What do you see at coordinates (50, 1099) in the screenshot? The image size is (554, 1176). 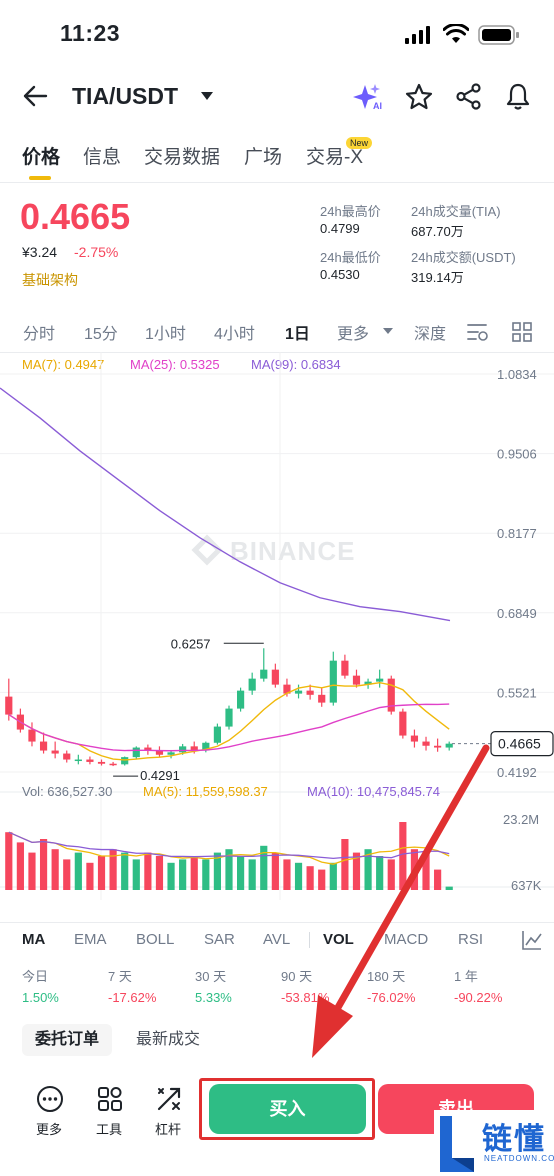 I see `more-icon` at bounding box center [50, 1099].